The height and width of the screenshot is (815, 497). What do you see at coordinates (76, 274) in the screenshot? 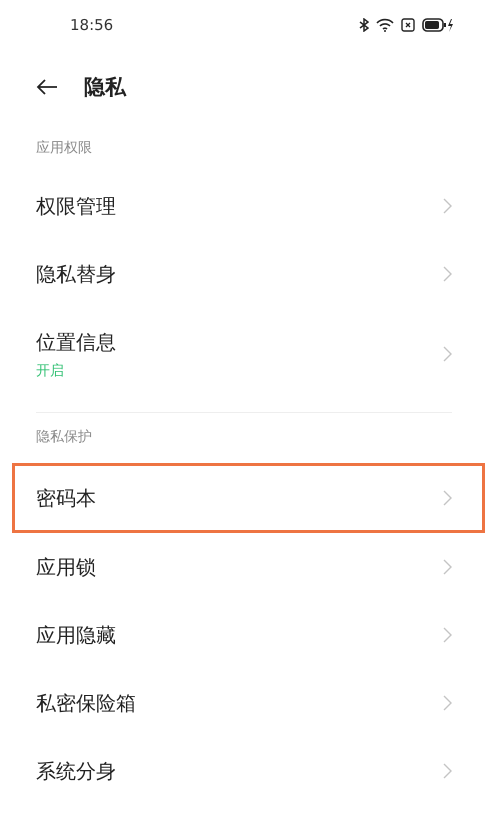
I see `item-label: 隐私替身` at bounding box center [76, 274].